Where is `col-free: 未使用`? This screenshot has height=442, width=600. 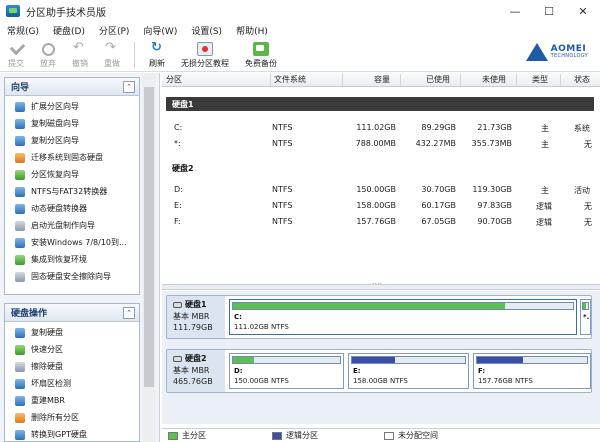
col-free: 未使用 is located at coordinates (494, 79).